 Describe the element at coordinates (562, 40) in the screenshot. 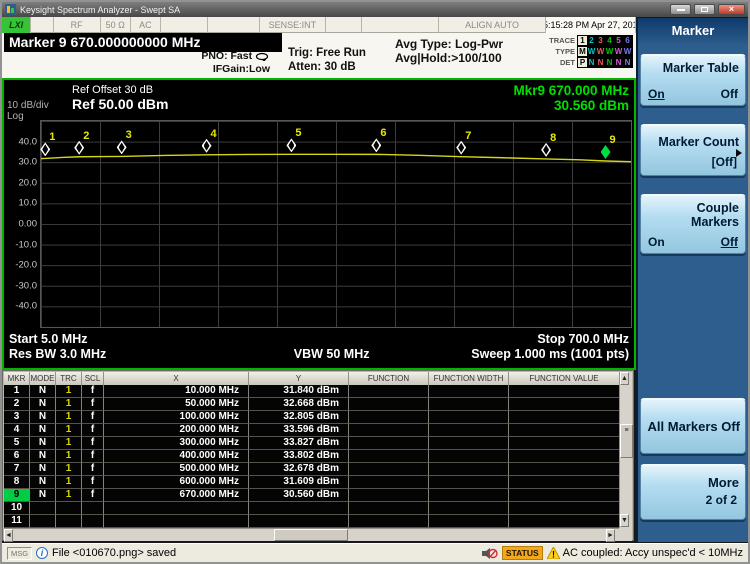

I see `trace-indicator-label: TRACE` at that location.